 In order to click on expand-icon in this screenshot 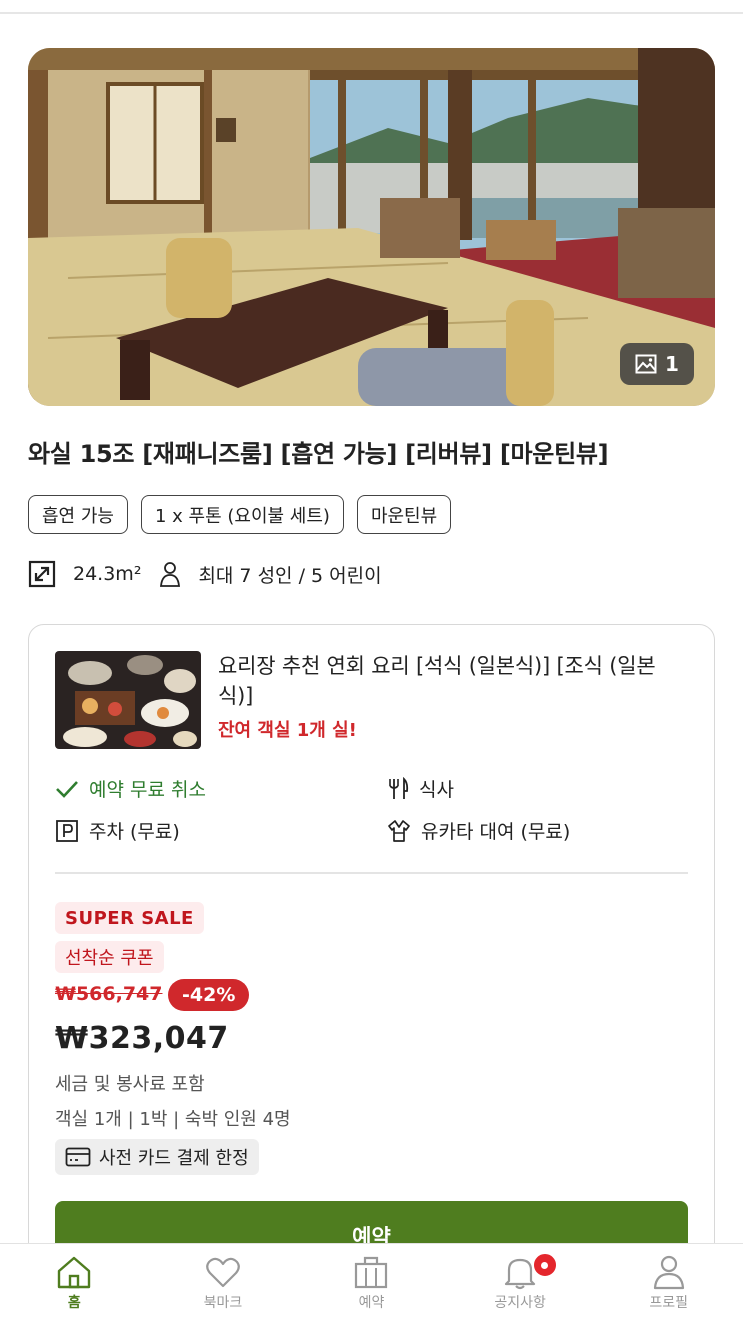, I will do `click(42, 574)`.